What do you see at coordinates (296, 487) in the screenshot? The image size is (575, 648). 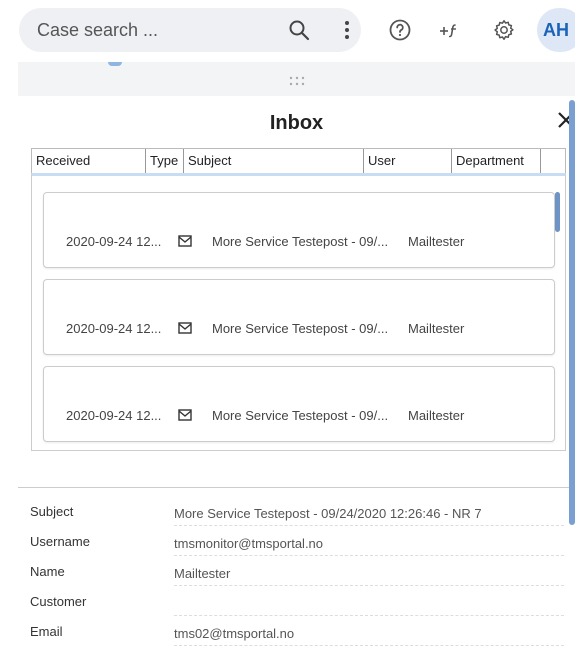 I see `divider` at bounding box center [296, 487].